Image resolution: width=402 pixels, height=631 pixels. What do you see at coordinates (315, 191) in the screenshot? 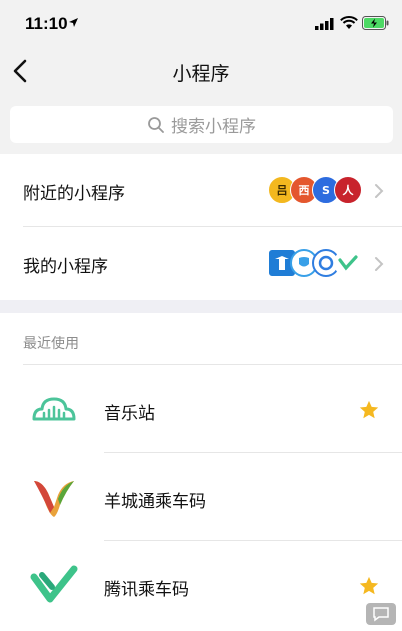
I see `nearby-avatars: 吕 西 S 人` at bounding box center [315, 191].